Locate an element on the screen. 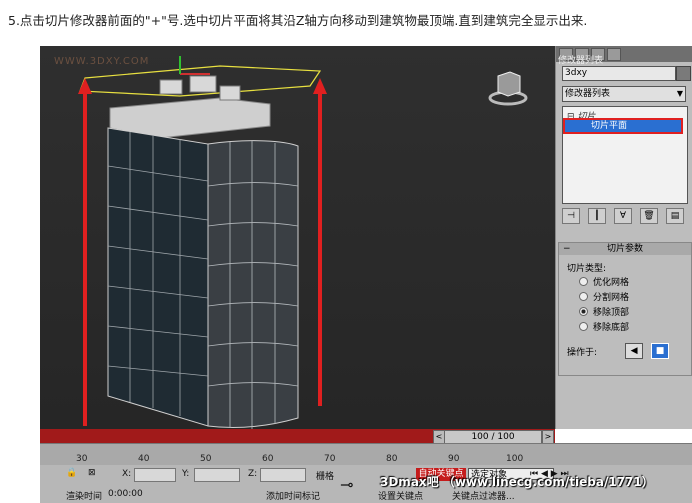 Image resolution: width=692 pixels, height=503 pixels. x-coord-field is located at coordinates (155, 475).